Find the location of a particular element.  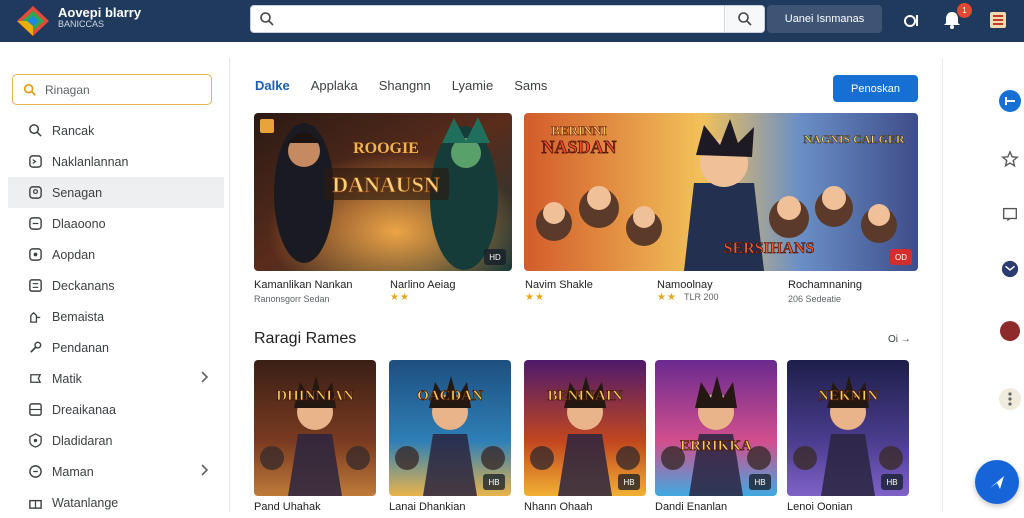

more-options-icon is located at coordinates (1010, 399).